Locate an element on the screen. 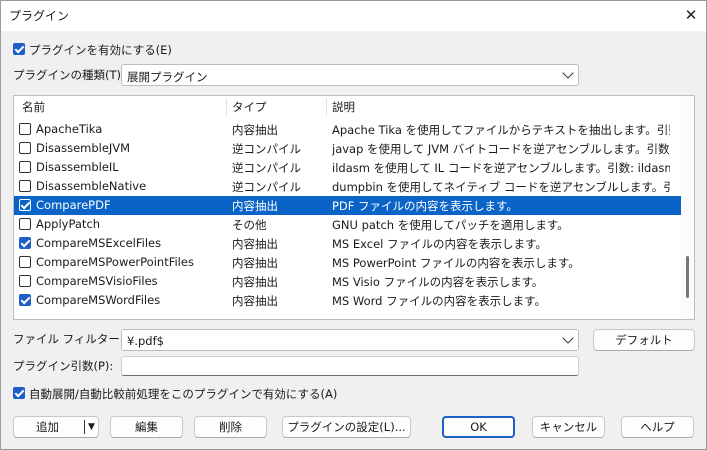 Image resolution: width=707 pixels, height=450 pixels. plugin-name-cell: DisassembleIL is located at coordinates (77, 167).